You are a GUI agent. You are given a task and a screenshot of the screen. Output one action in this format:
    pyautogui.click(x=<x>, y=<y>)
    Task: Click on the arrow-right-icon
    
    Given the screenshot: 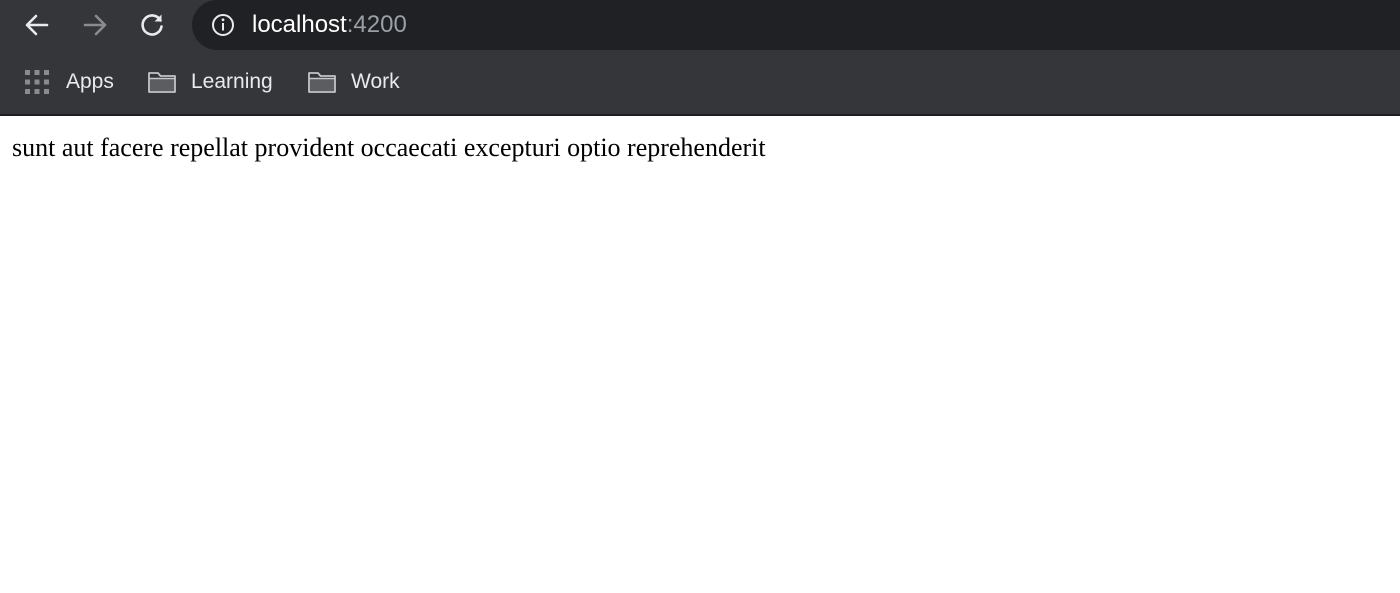 What is the action you would take?
    pyautogui.click(x=95, y=25)
    